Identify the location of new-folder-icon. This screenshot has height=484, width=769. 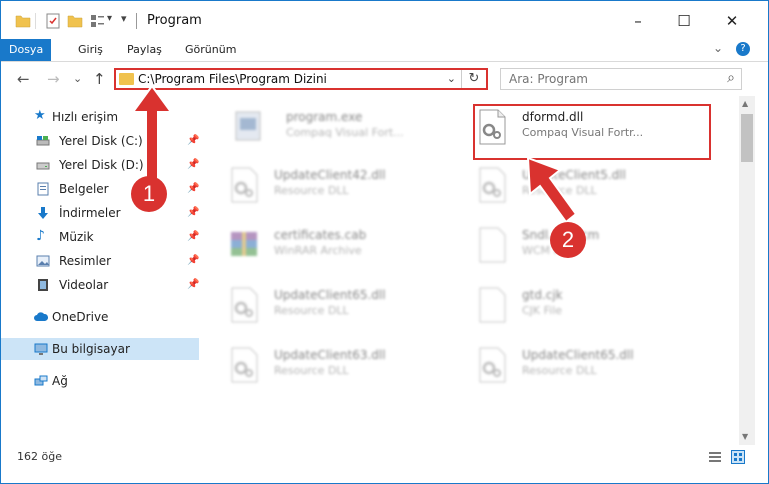
(75, 21).